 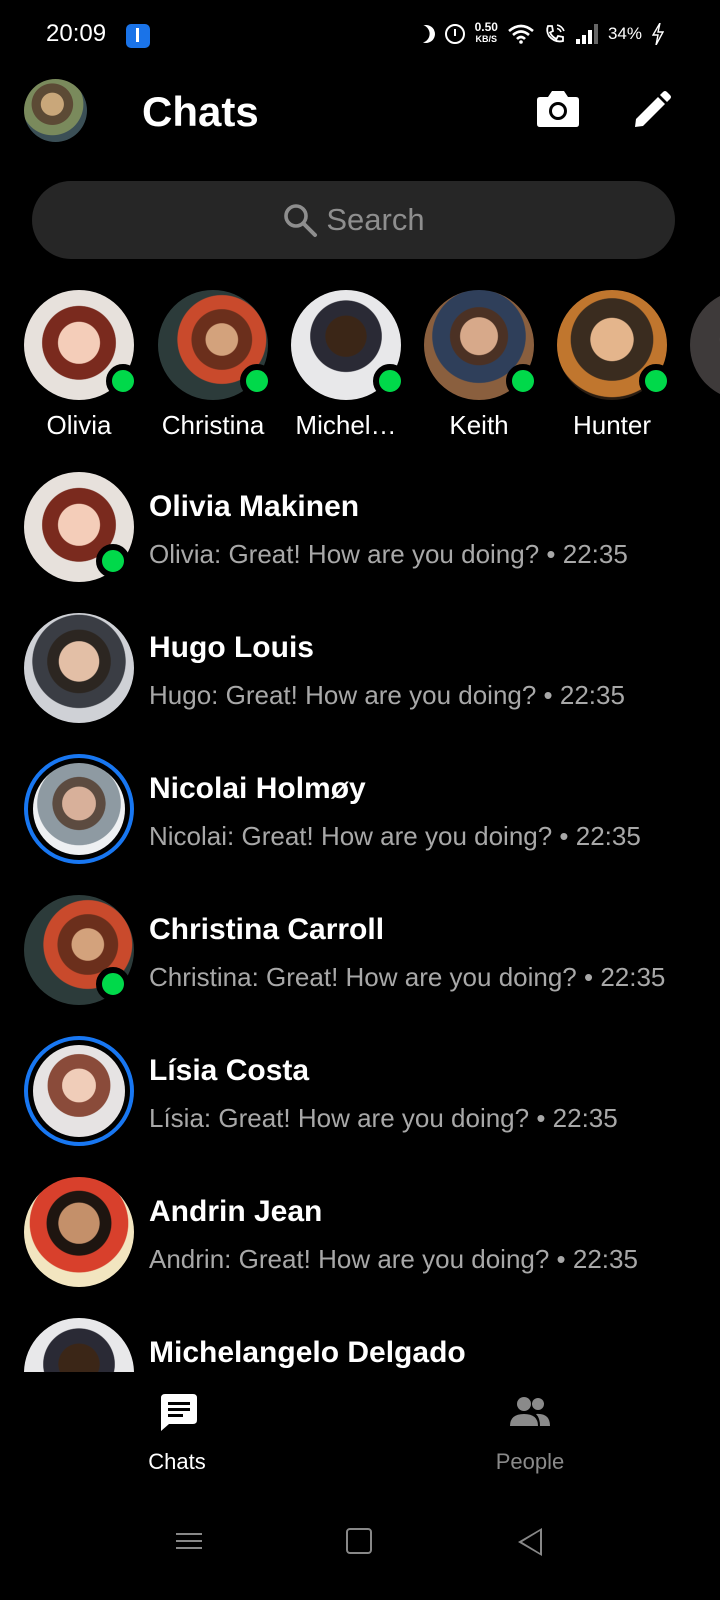 I want to click on chat-name: Andrin Jean, so click(x=236, y=1211).